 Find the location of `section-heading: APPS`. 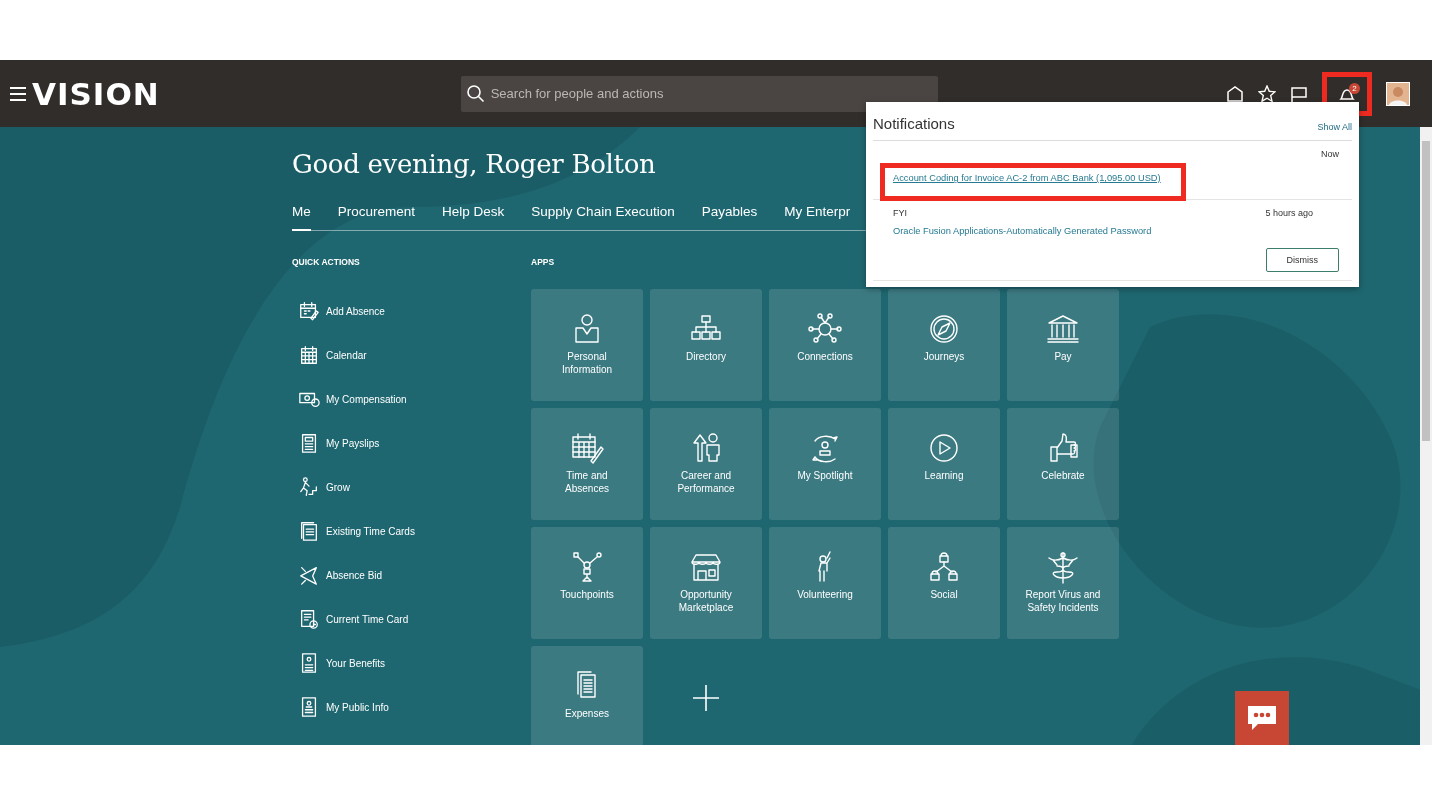

section-heading: APPS is located at coordinates (543, 262).